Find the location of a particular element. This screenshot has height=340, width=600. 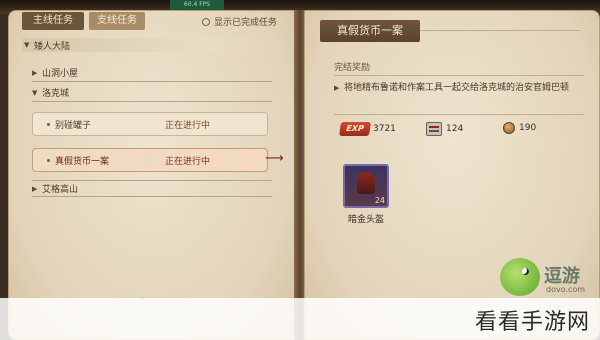

show-completed-toggle: 显示已完成任务 is located at coordinates (239, 21).